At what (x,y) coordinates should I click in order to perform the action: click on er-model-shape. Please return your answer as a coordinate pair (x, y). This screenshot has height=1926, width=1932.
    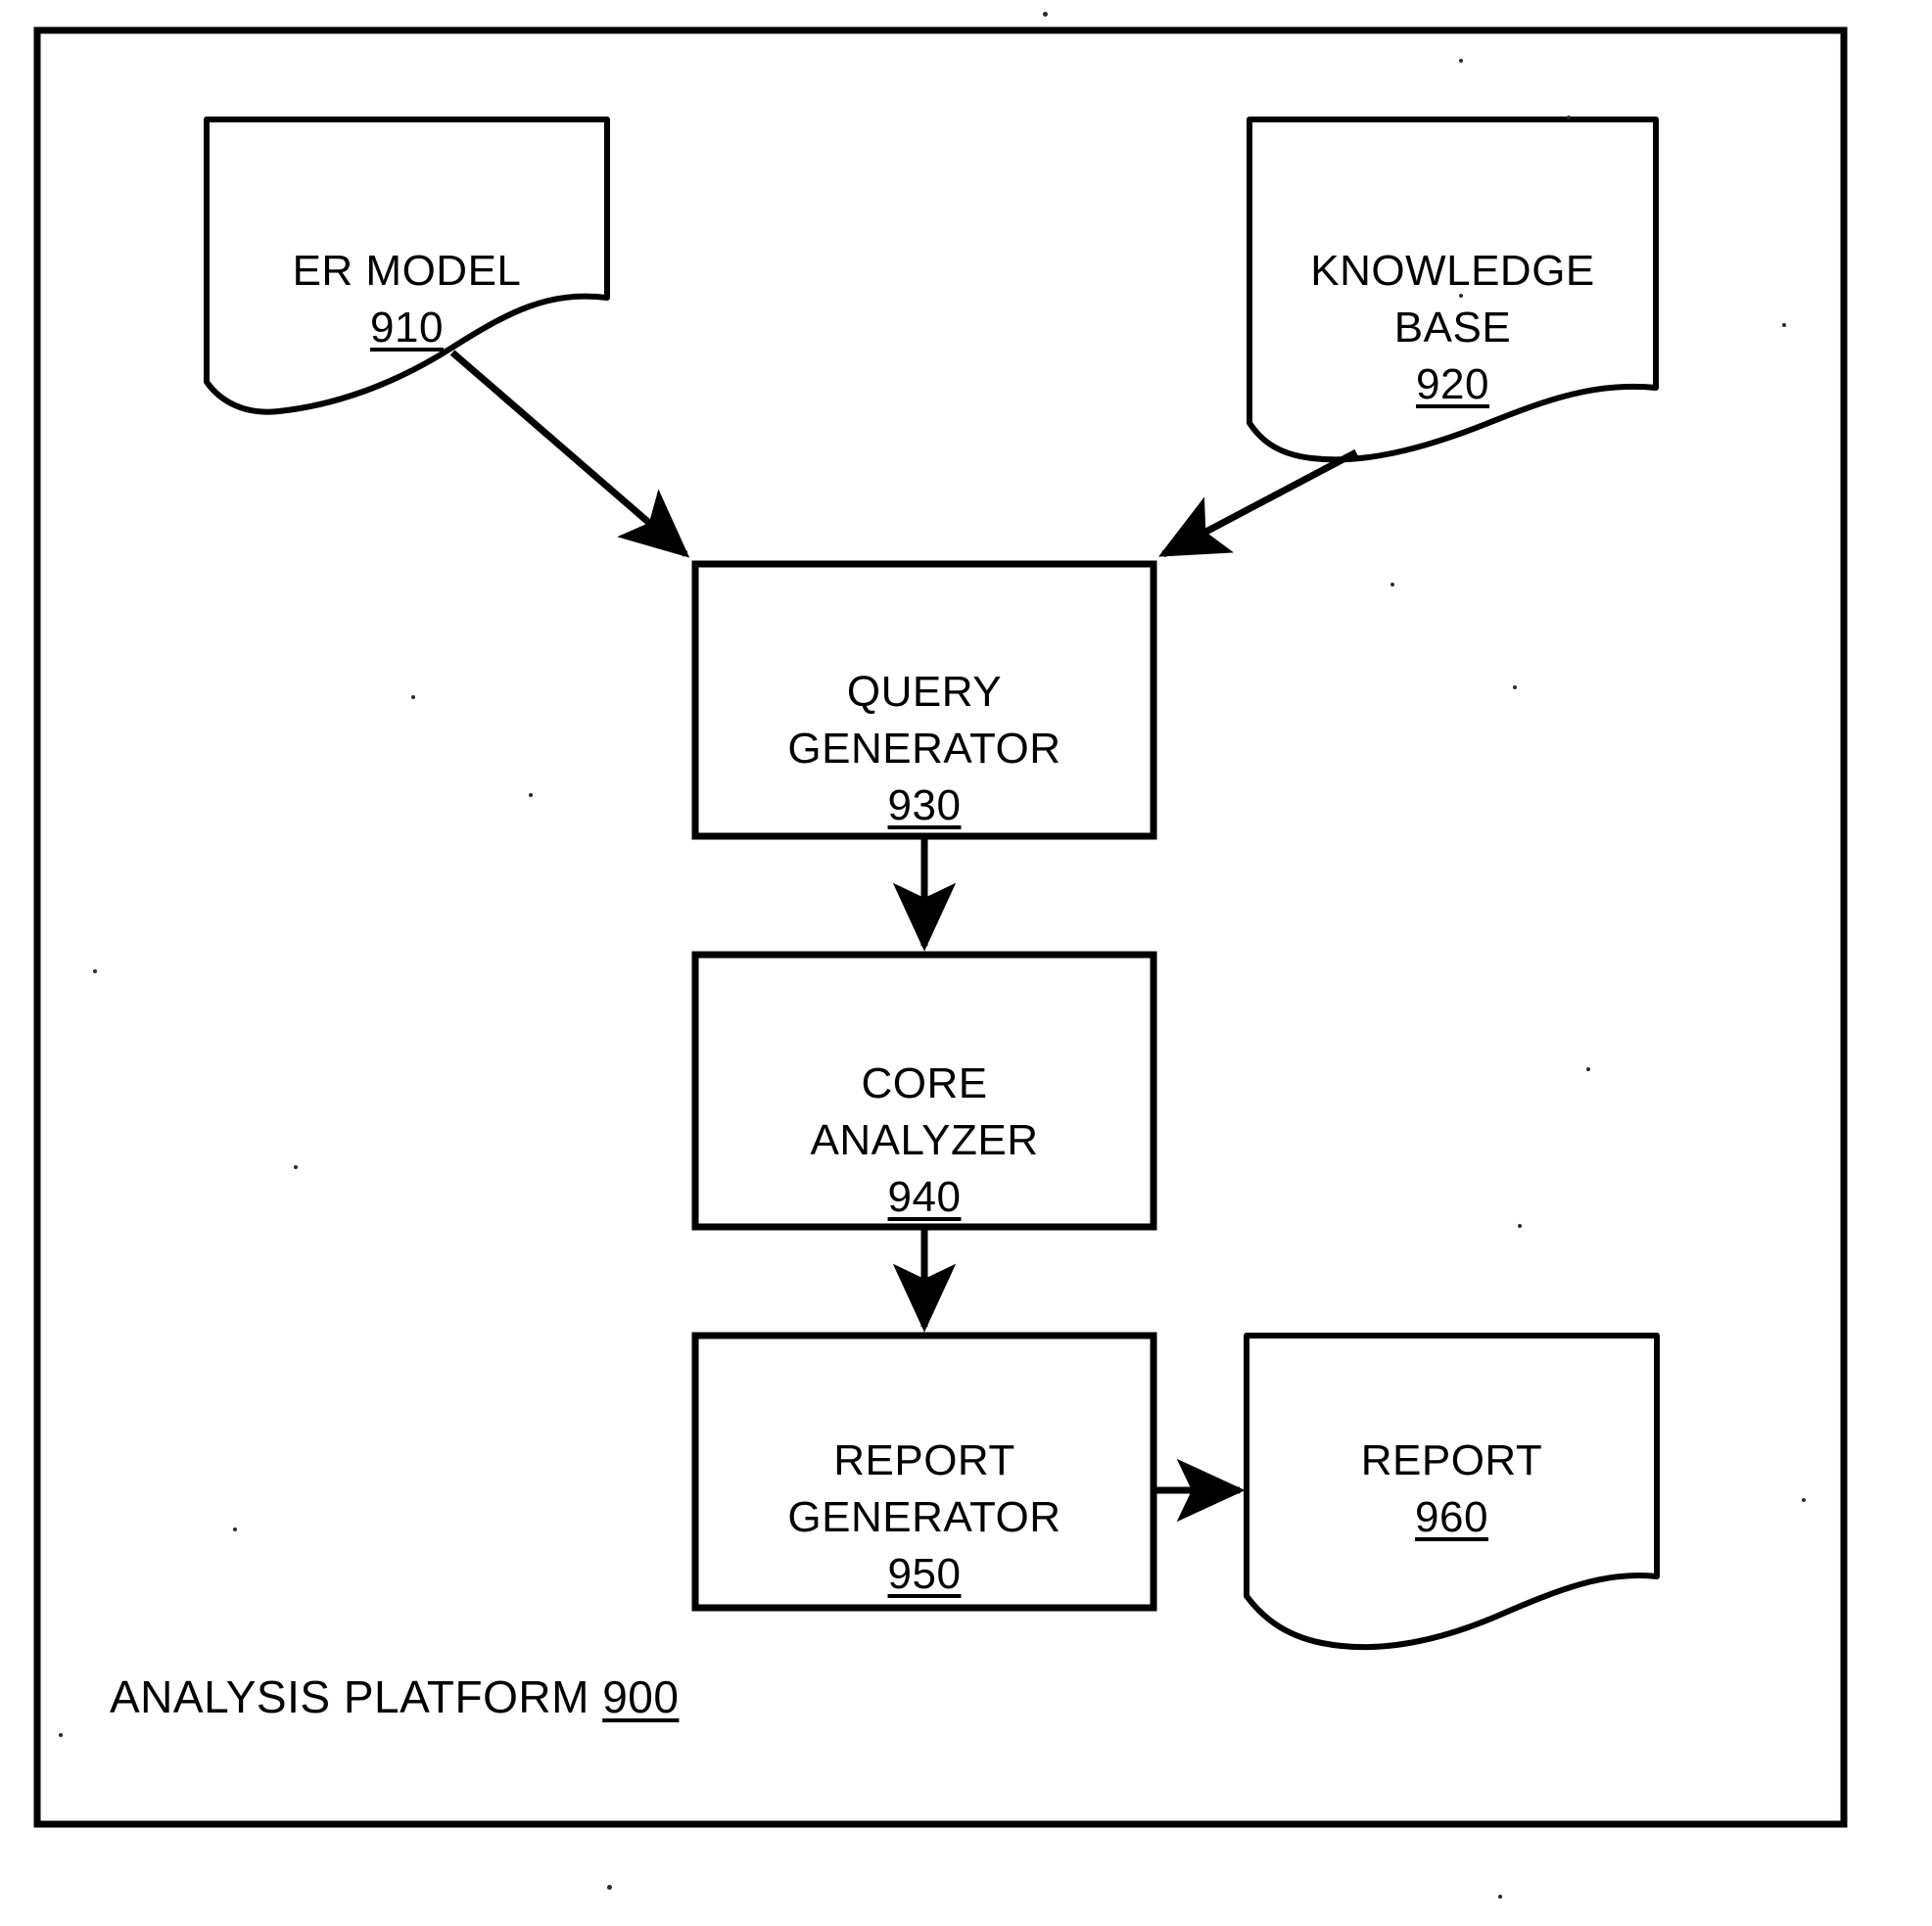
    Looking at the image, I should click on (407, 266).